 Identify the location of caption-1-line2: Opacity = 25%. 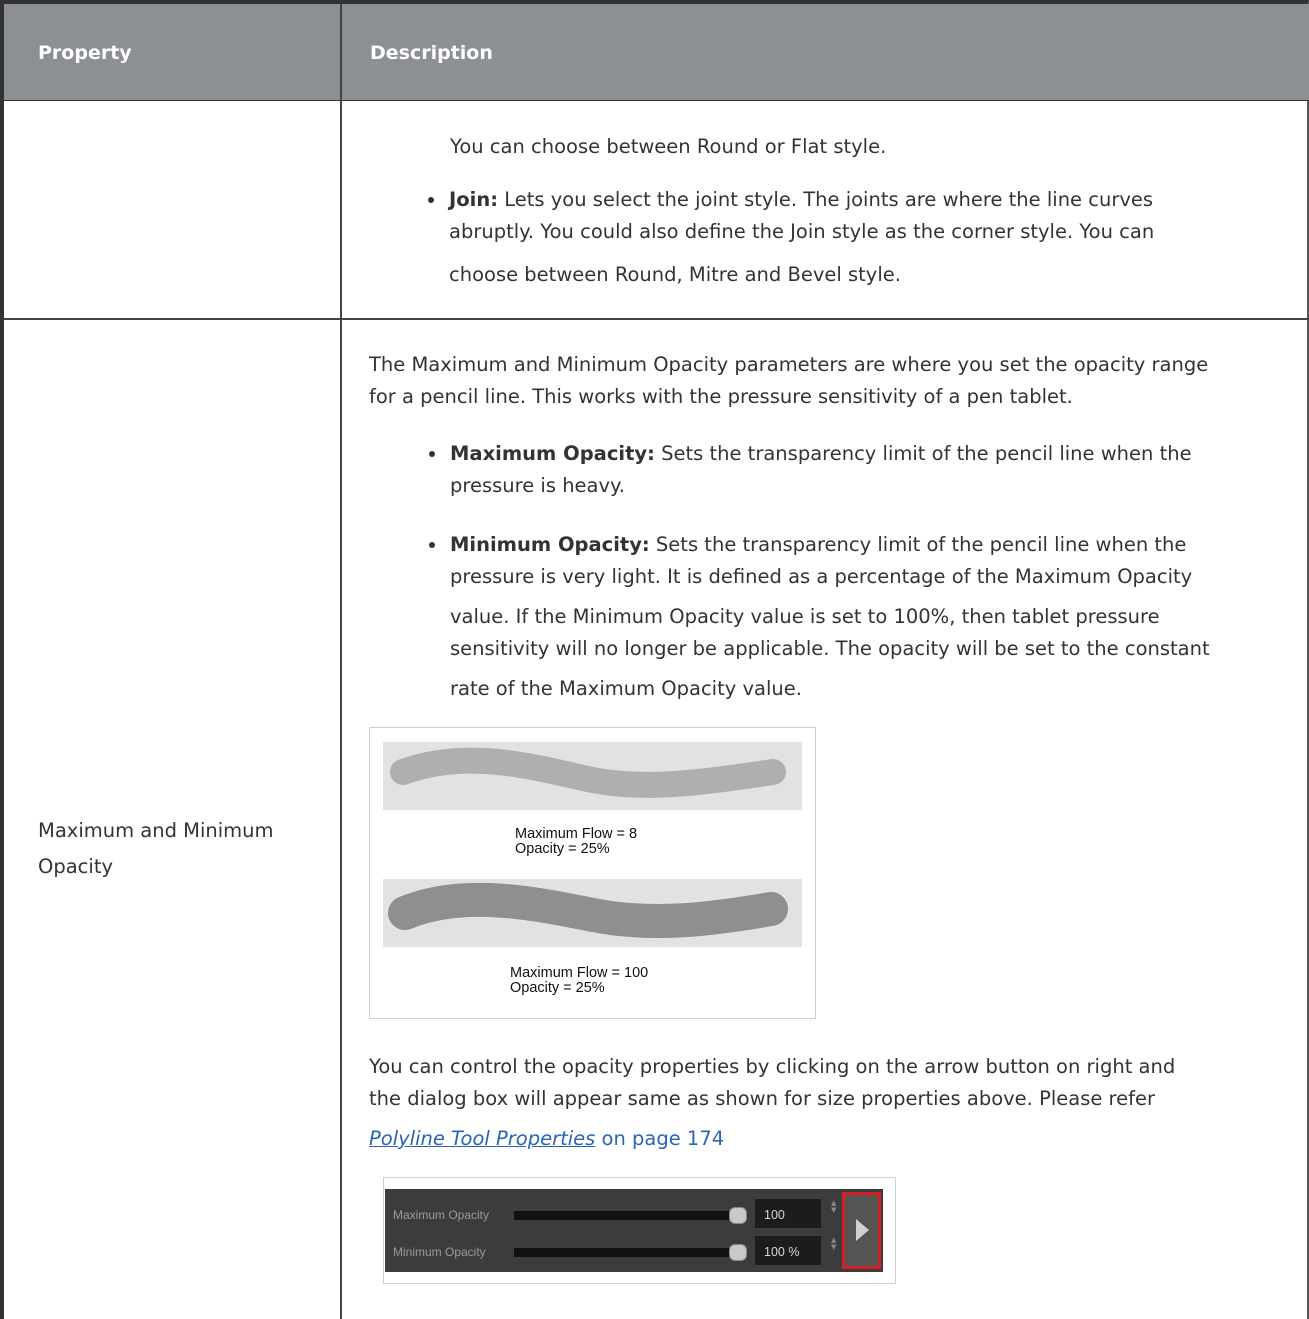
(562, 849).